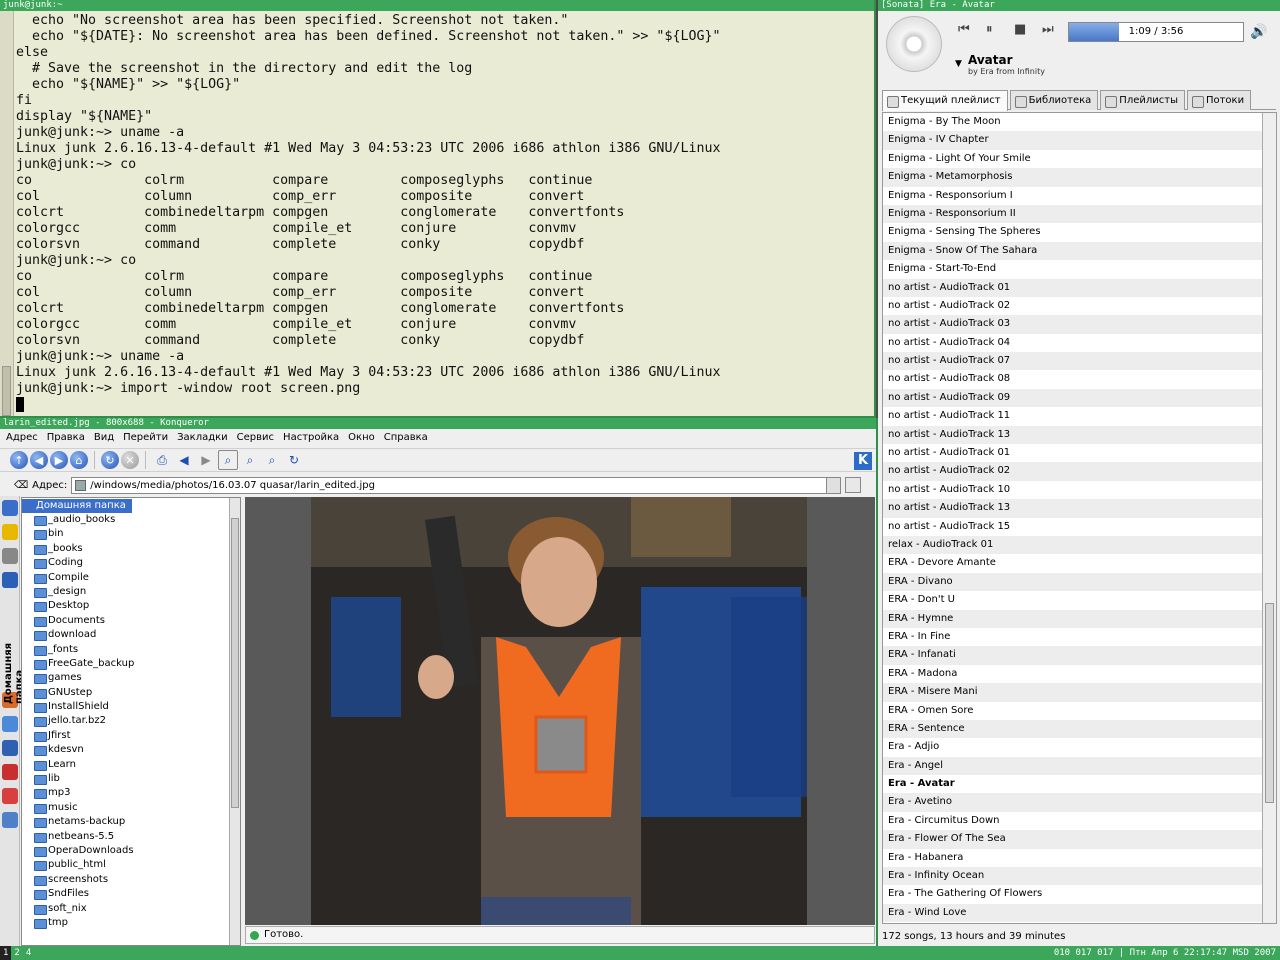 The image size is (1280, 960). What do you see at coordinates (958, 64) in the screenshot?
I see `expander-icon: ▼` at bounding box center [958, 64].